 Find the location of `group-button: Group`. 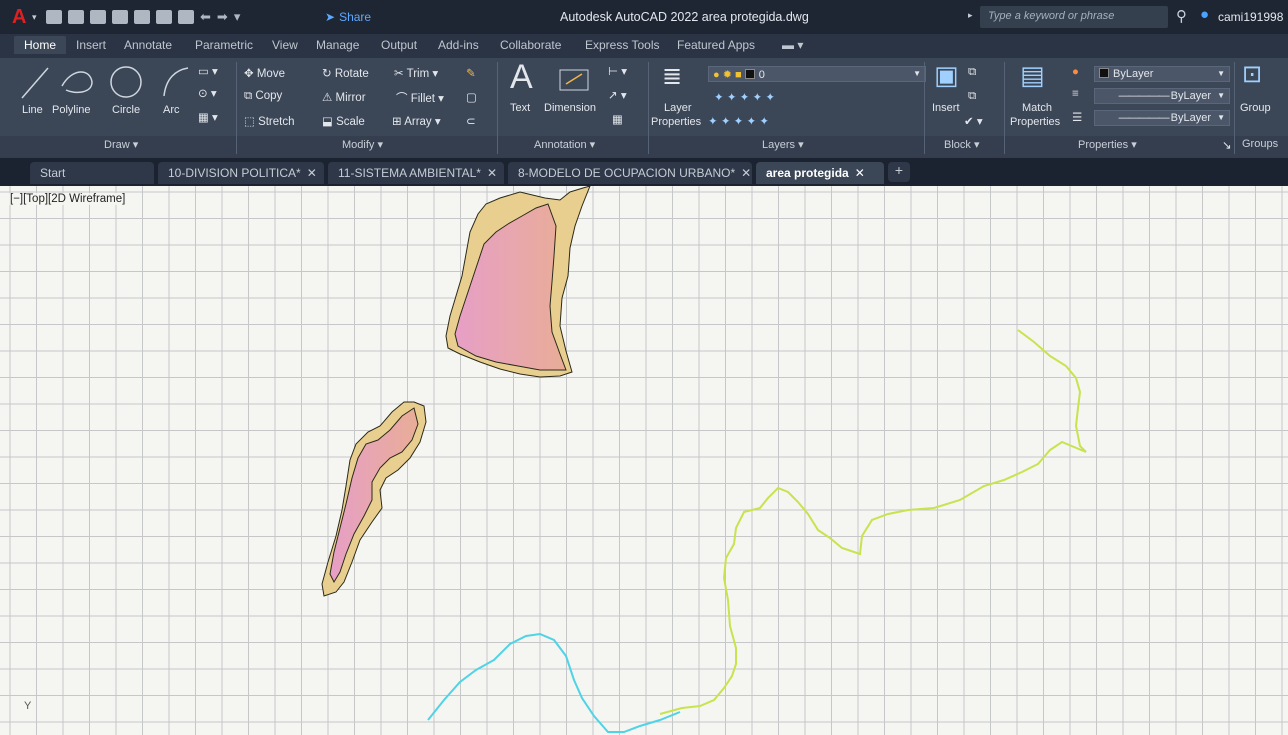

group-button: Group is located at coordinates (1255, 108).